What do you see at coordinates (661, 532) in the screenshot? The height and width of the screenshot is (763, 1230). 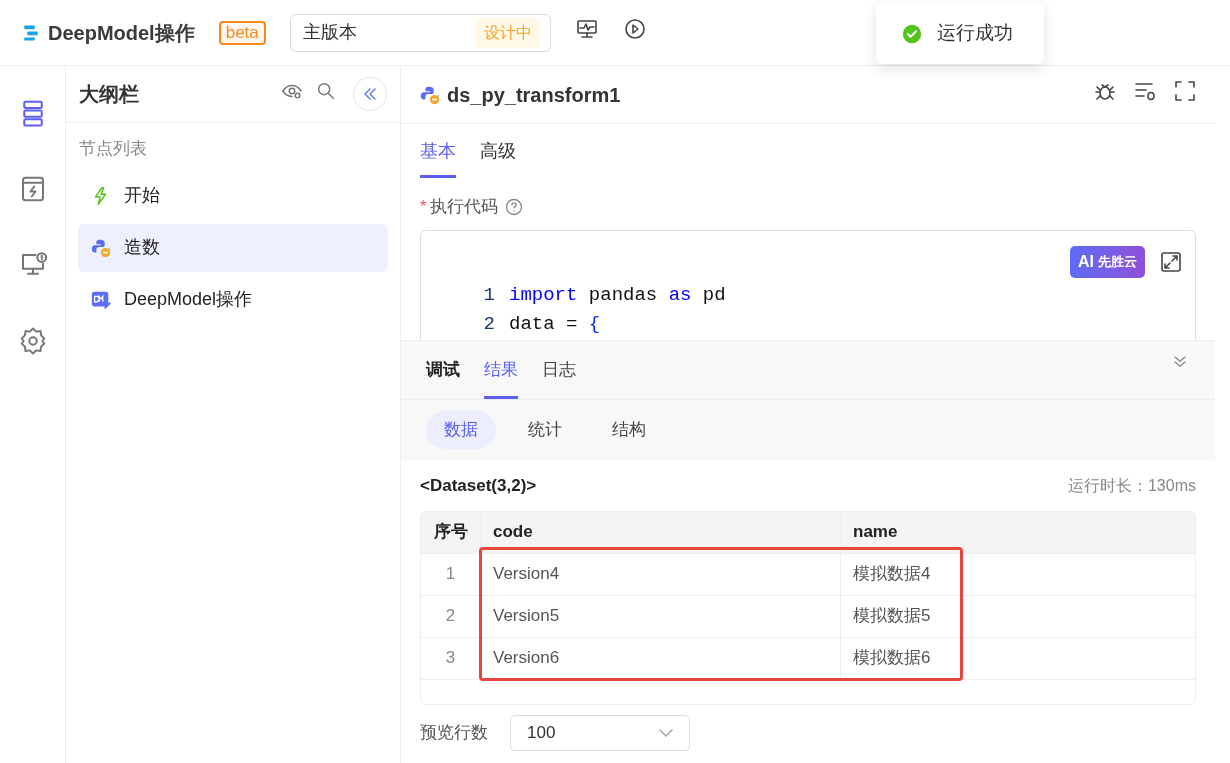 I see `column-header: code` at bounding box center [661, 532].